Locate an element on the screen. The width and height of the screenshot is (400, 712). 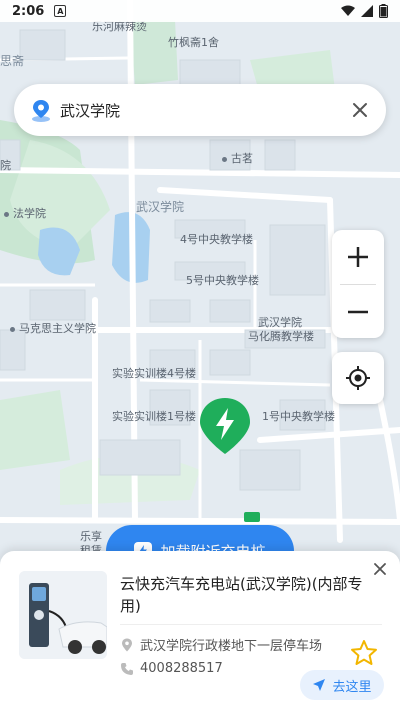
search-bar: 武汉学院 is located at coordinates (200, 110).